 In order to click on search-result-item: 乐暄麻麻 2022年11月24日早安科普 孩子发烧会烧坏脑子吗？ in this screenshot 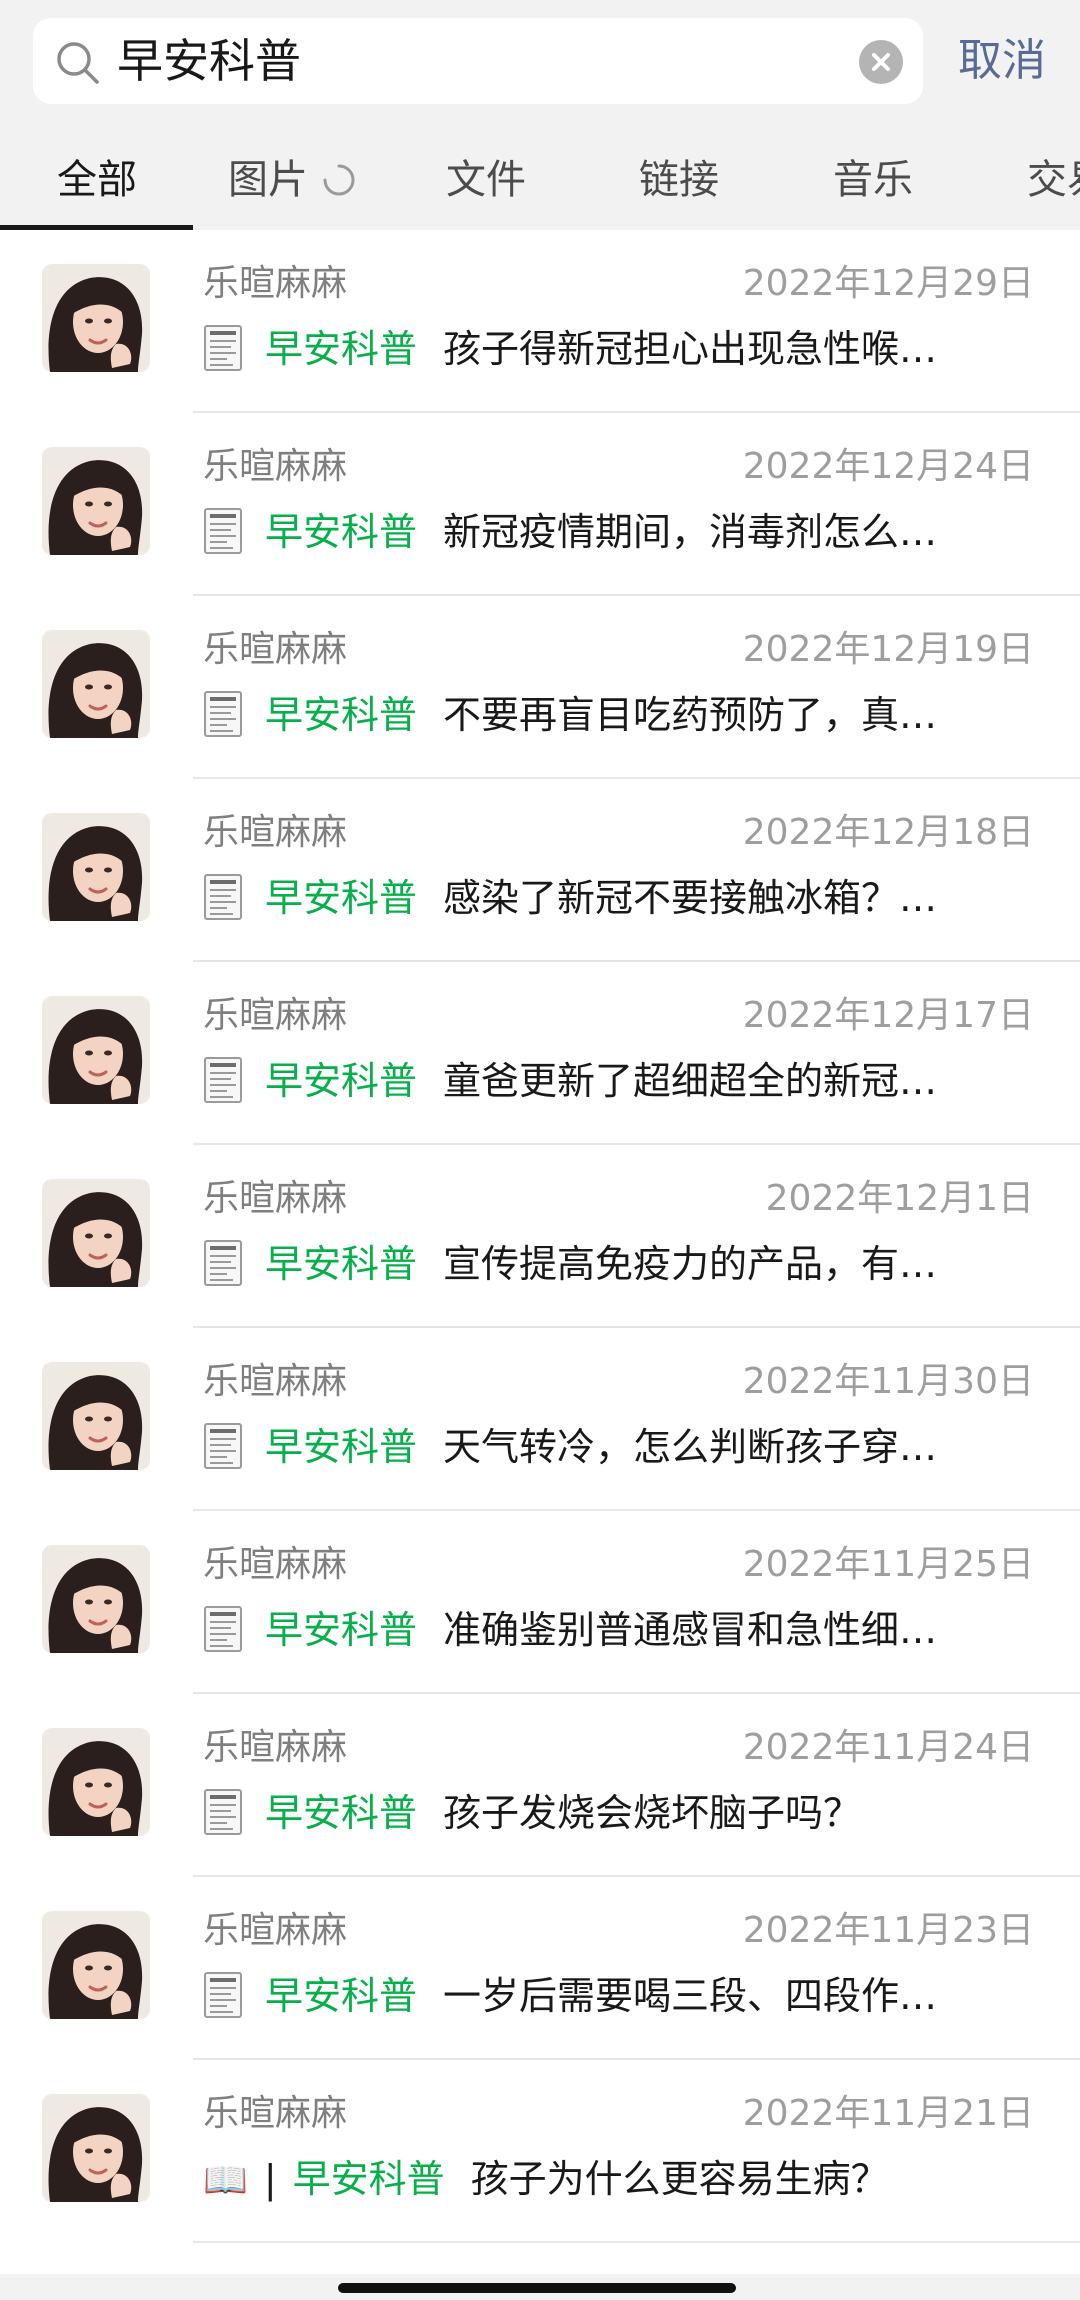, I will do `click(540, 1785)`.